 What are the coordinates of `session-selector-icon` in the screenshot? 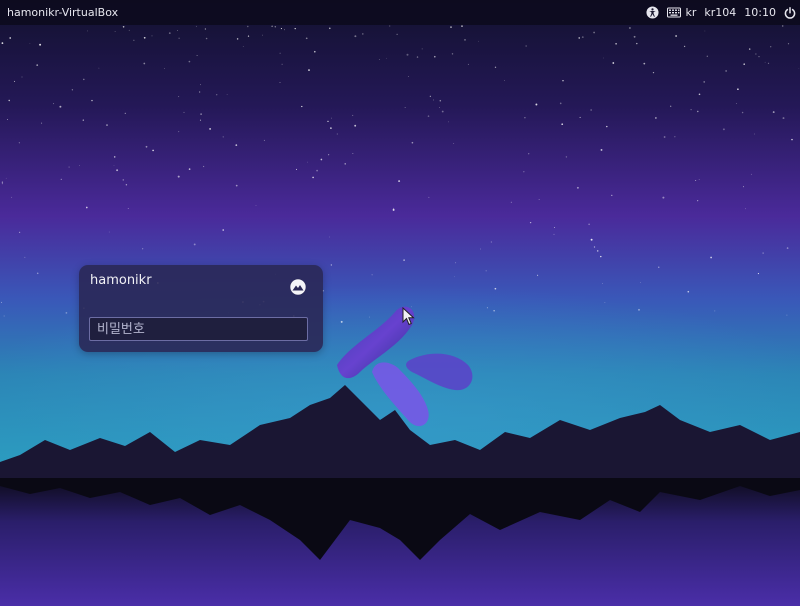 It's located at (298, 287).